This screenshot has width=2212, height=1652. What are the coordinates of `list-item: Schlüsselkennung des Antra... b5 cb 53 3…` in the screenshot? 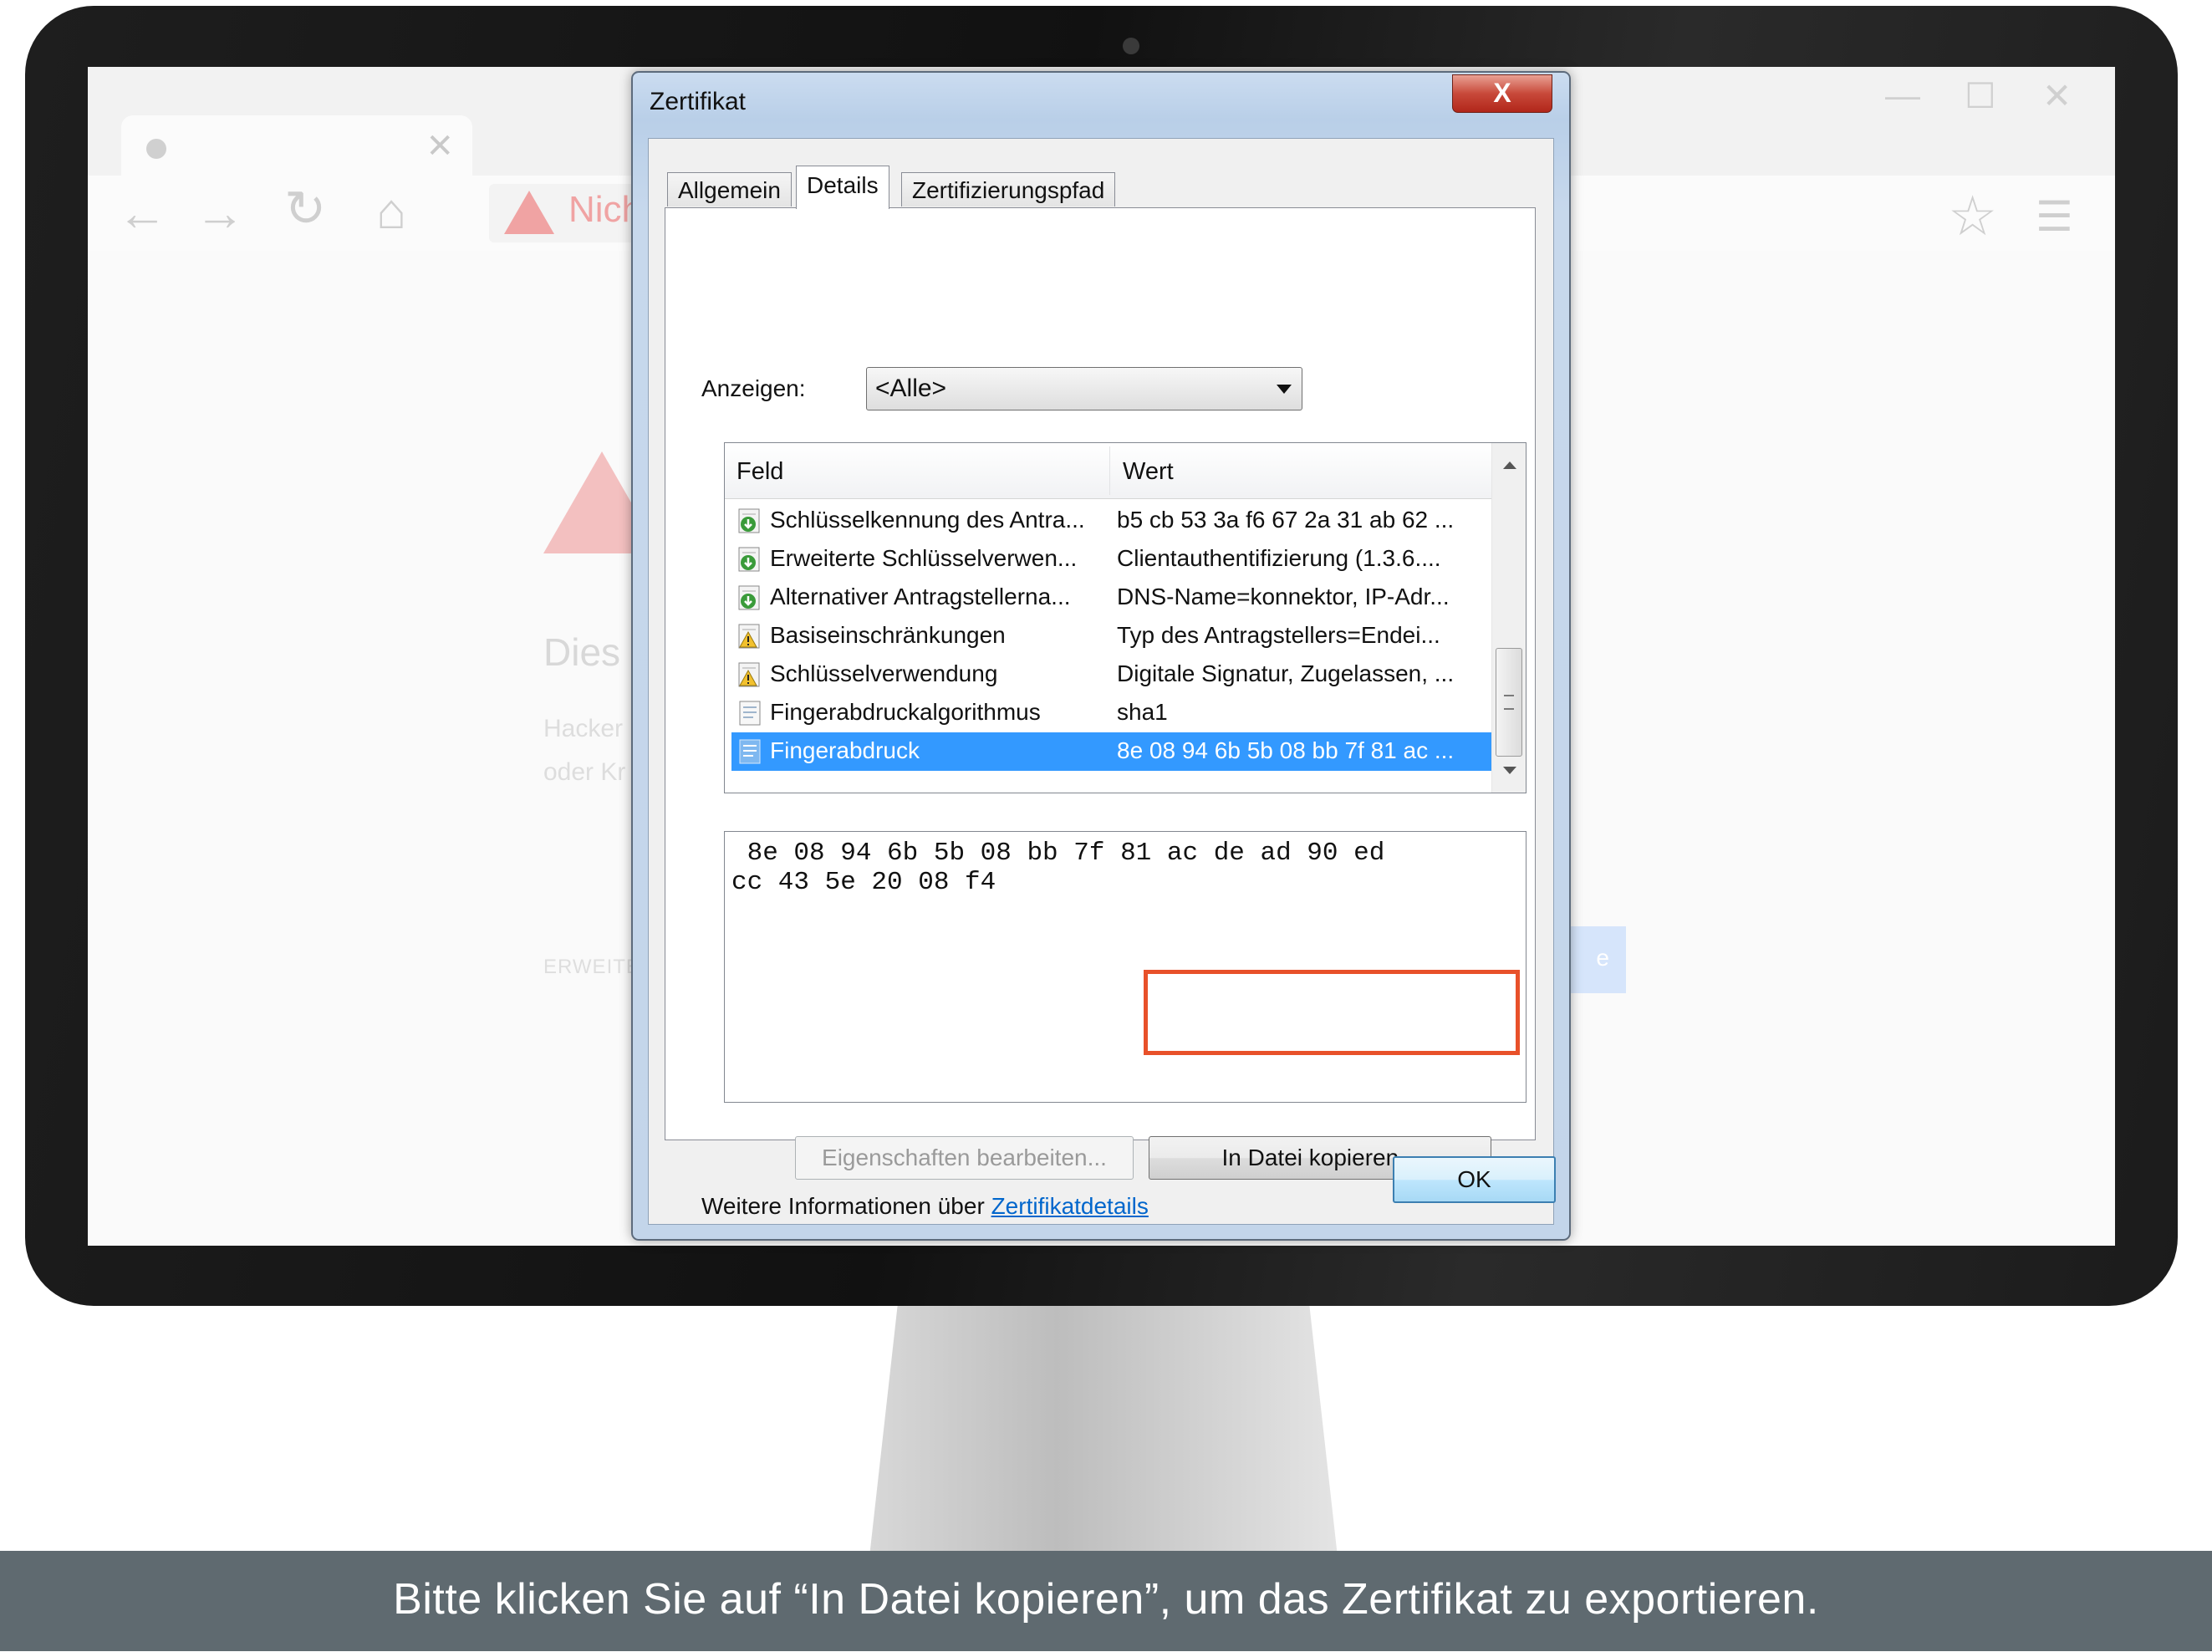 It's located at (1111, 521).